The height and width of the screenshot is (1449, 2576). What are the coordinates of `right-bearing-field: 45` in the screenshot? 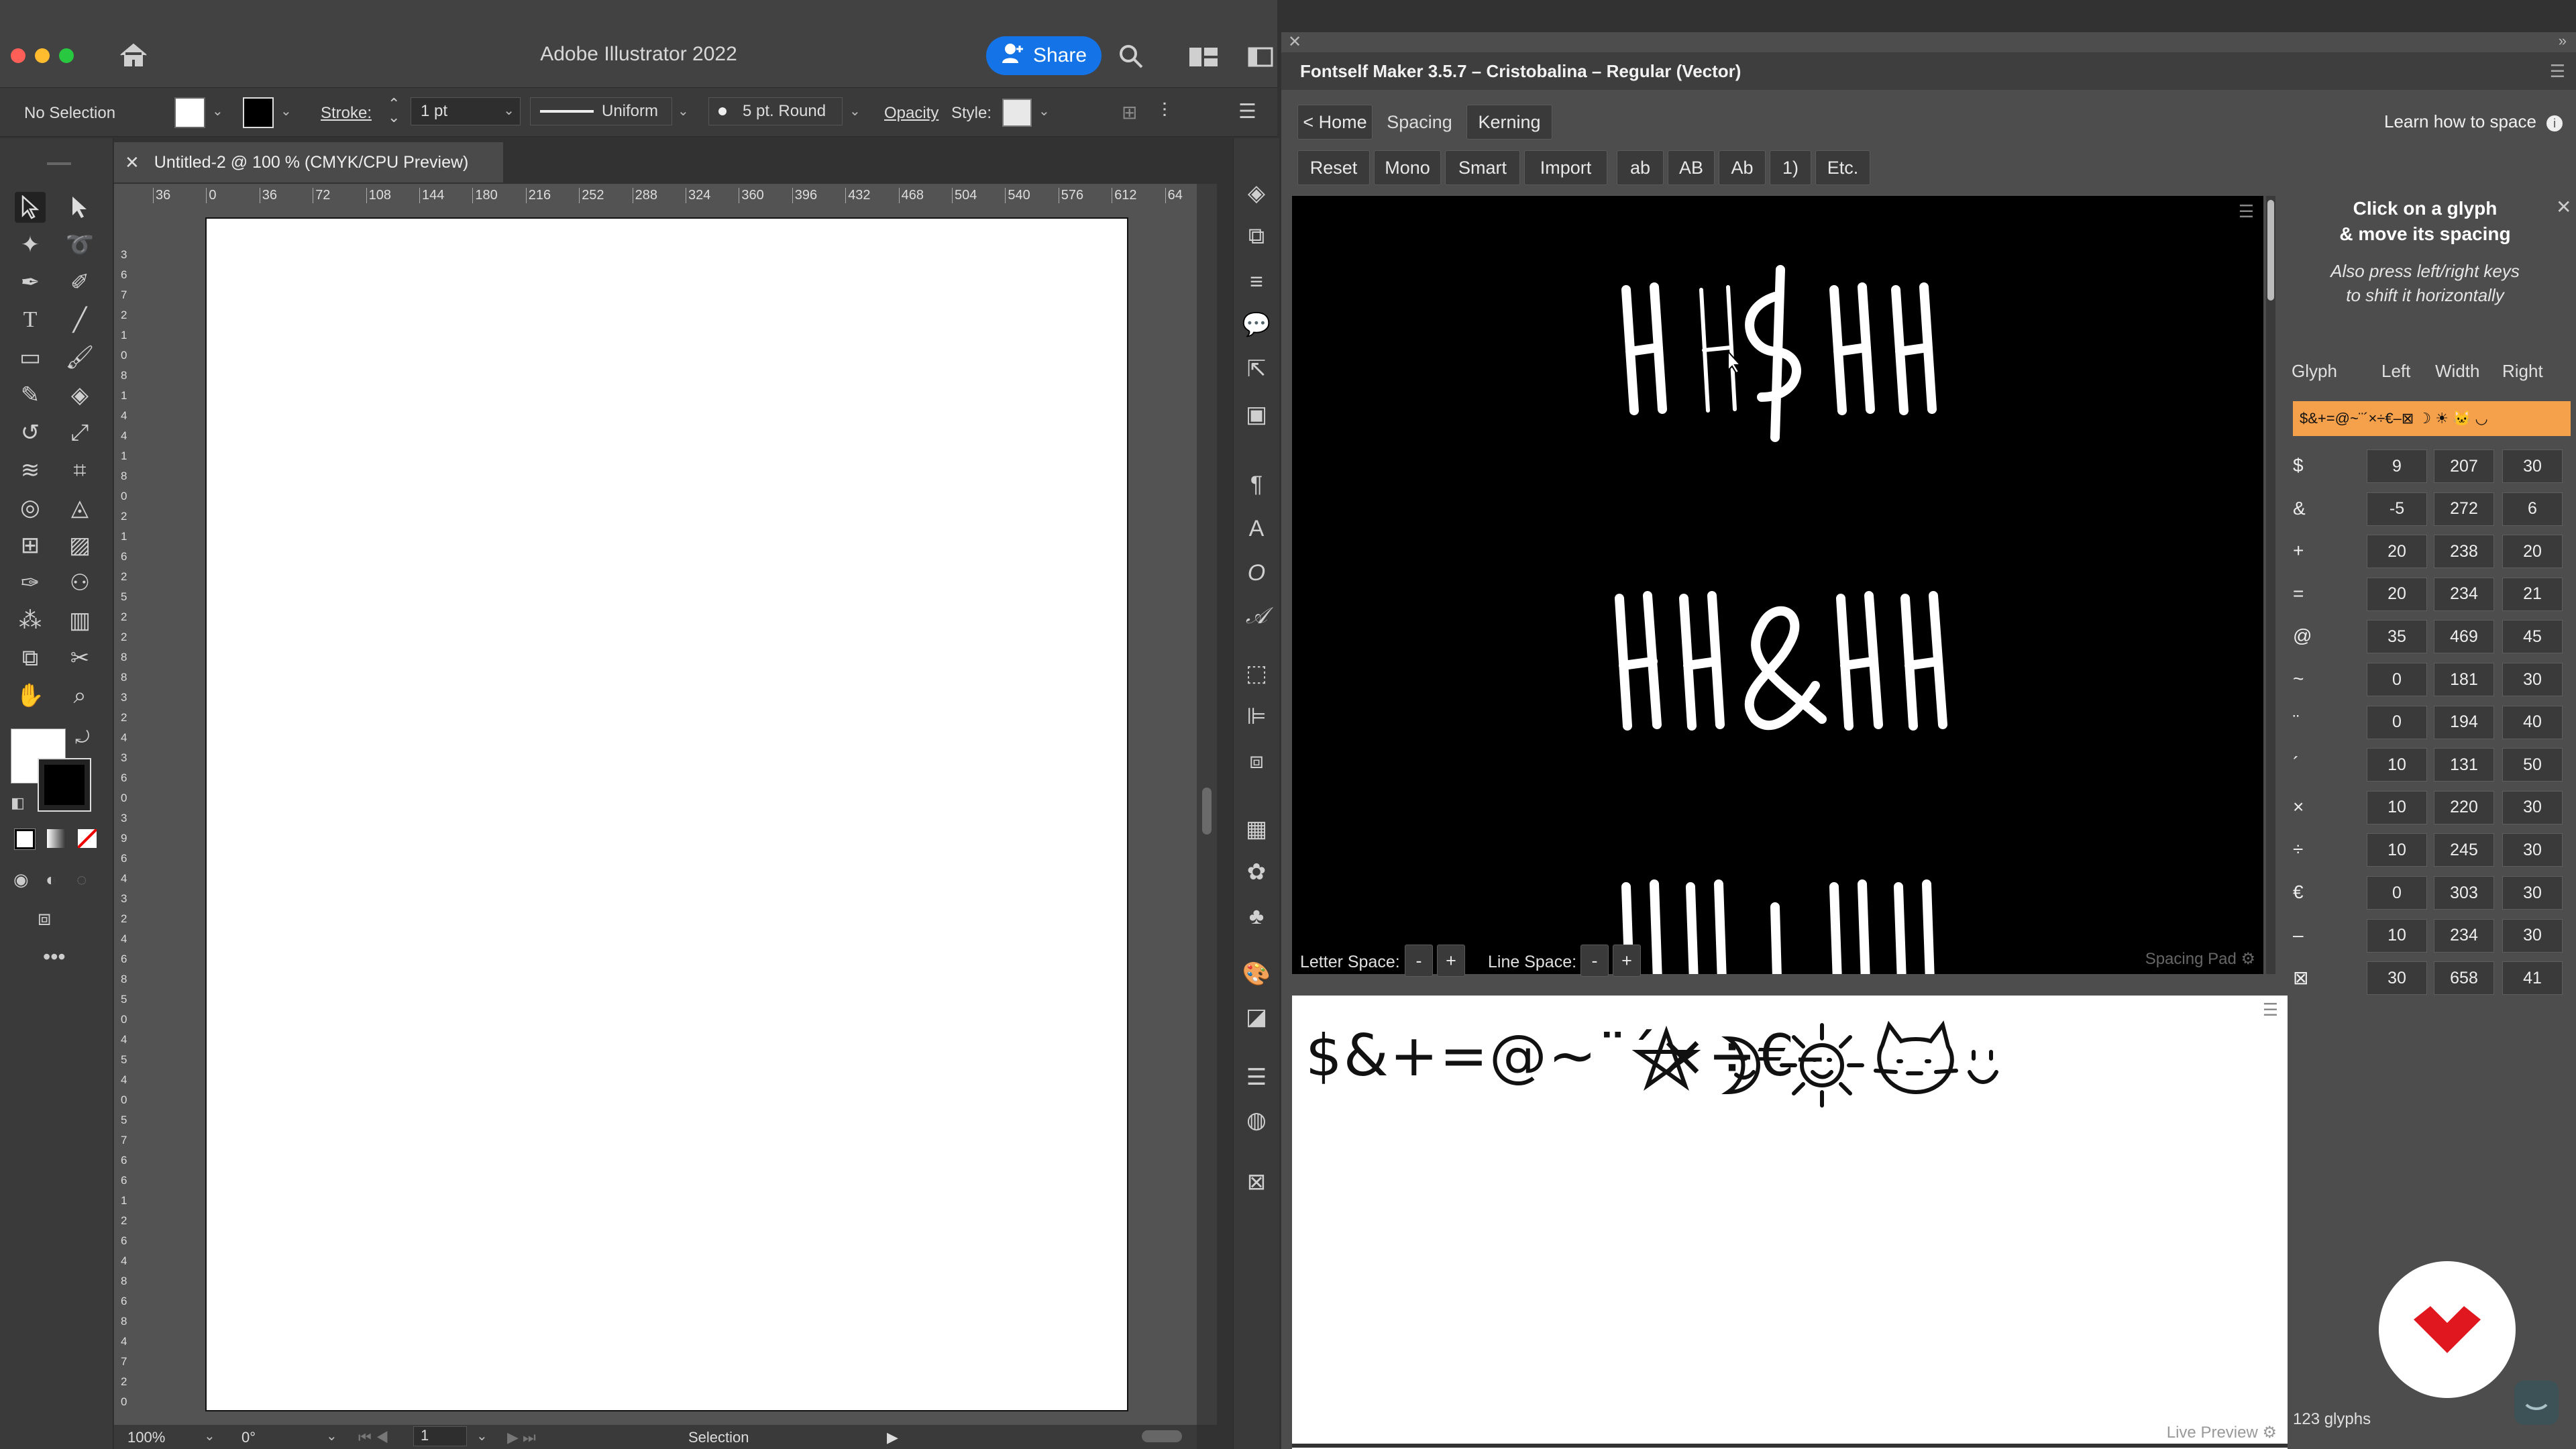 It's located at (2532, 637).